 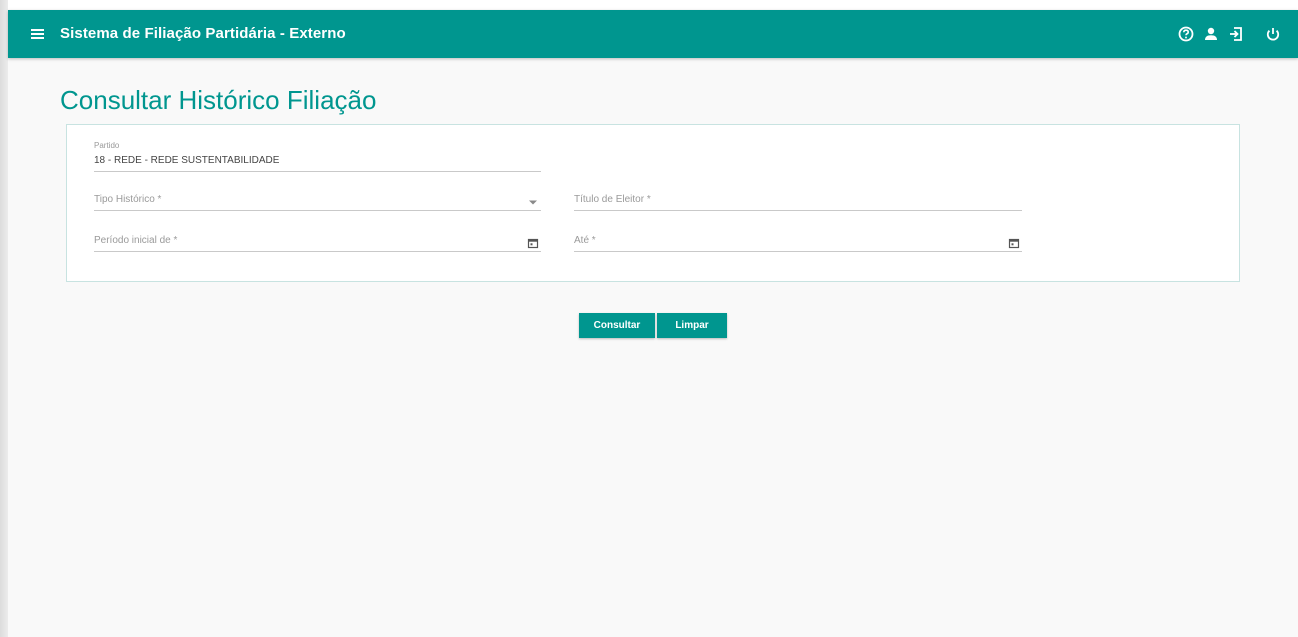 I want to click on power-icon, so click(x=1273, y=34).